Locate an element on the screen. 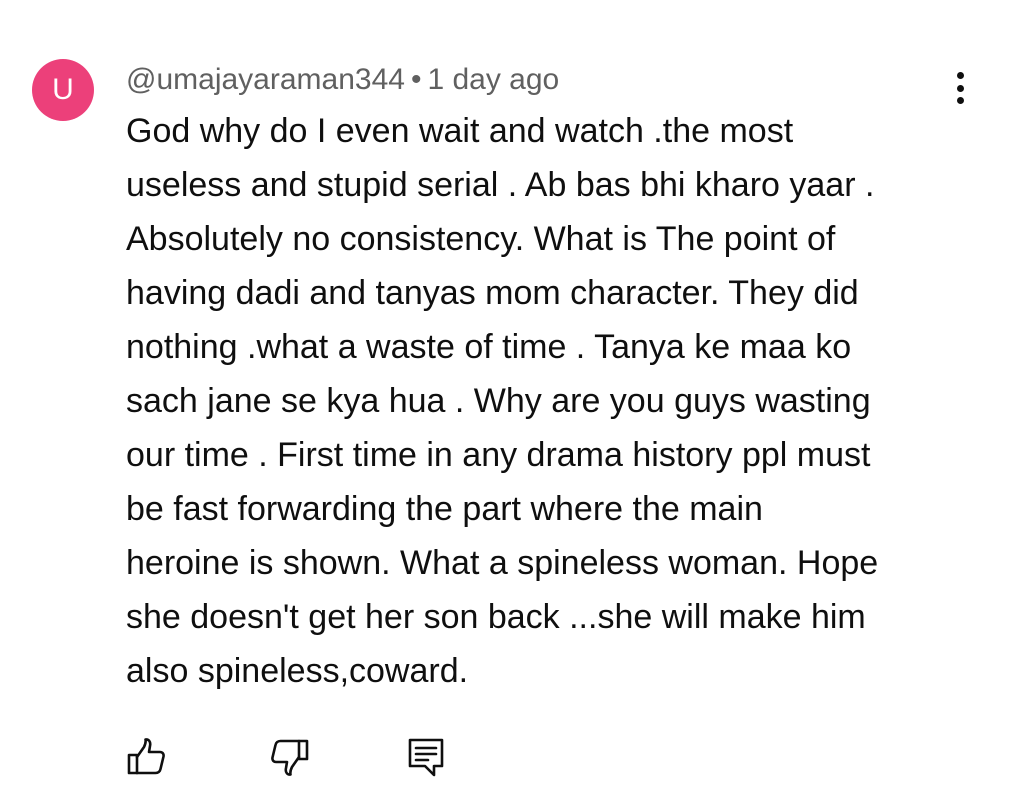 Image resolution: width=1024 pixels, height=798 pixels. reply-button is located at coordinates (426, 757).